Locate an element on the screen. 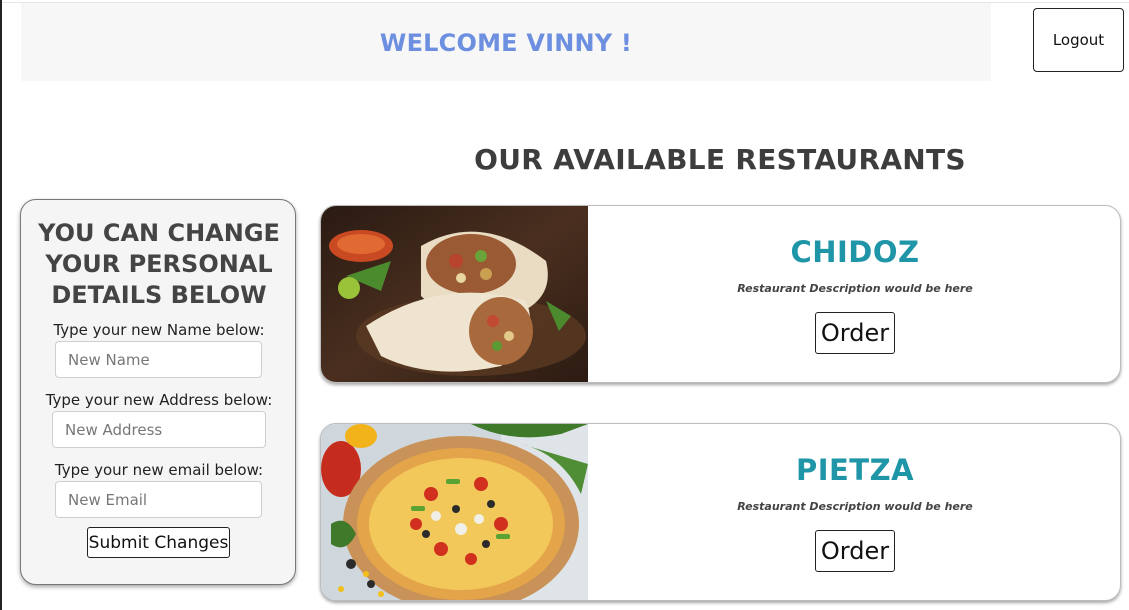 The width and height of the screenshot is (1129, 610). panel-title-line: DETAILS BELOW is located at coordinates (159, 295).